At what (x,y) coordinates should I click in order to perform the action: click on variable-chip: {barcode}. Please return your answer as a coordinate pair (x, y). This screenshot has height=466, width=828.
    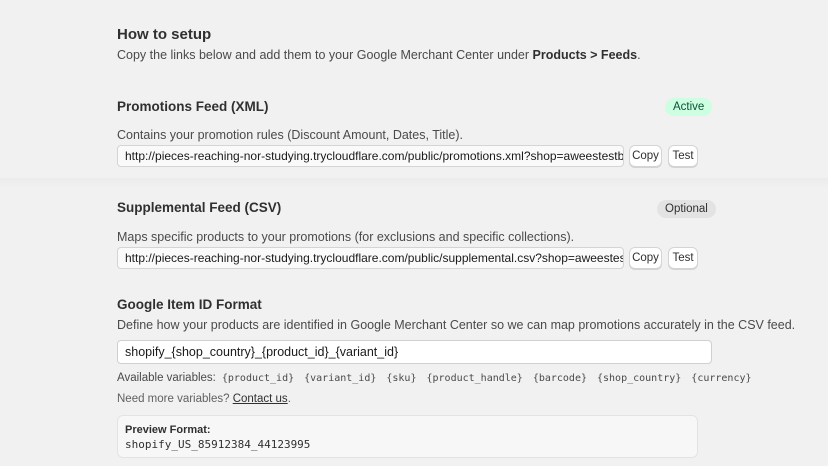
    Looking at the image, I should click on (559, 378).